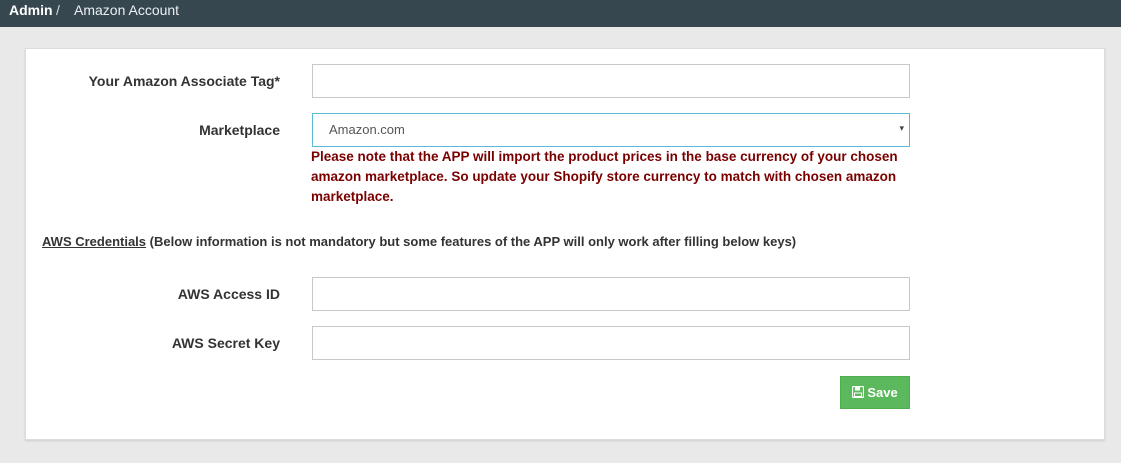 This screenshot has width=1121, height=463. What do you see at coordinates (611, 130) in the screenshot?
I see `marketplace-select: Amazon.com ▾` at bounding box center [611, 130].